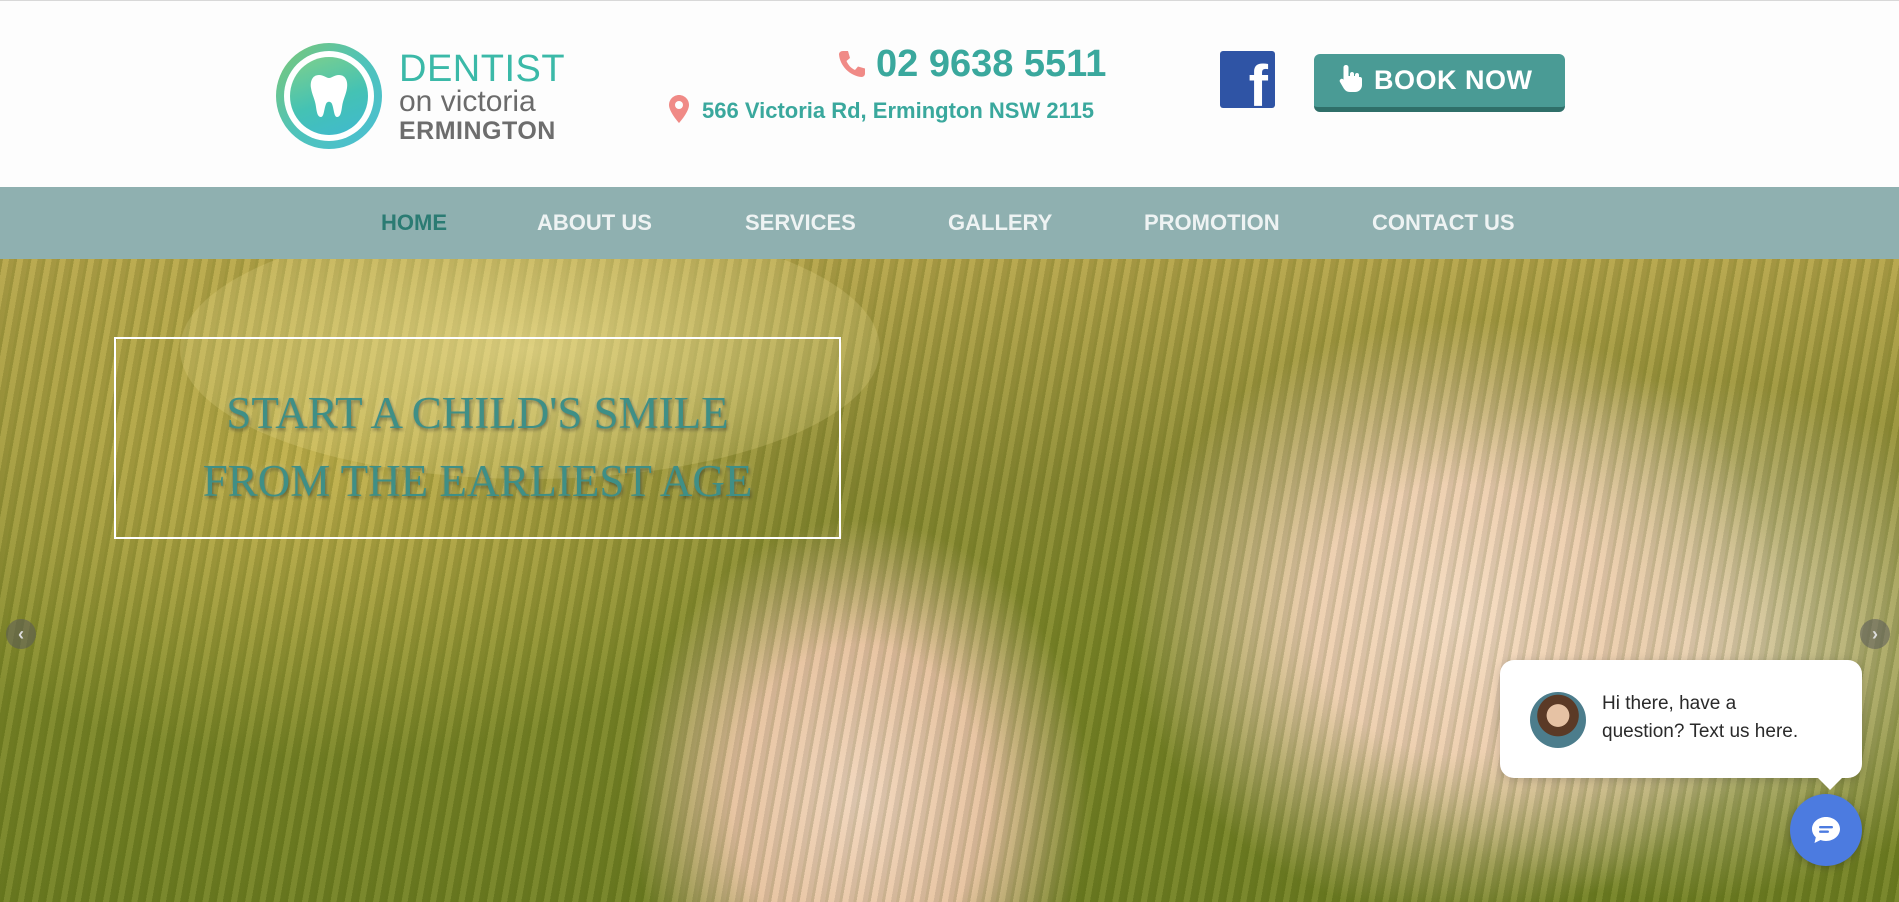 The width and height of the screenshot is (1899, 902). What do you see at coordinates (1351, 80) in the screenshot?
I see `hand-pointer-icon` at bounding box center [1351, 80].